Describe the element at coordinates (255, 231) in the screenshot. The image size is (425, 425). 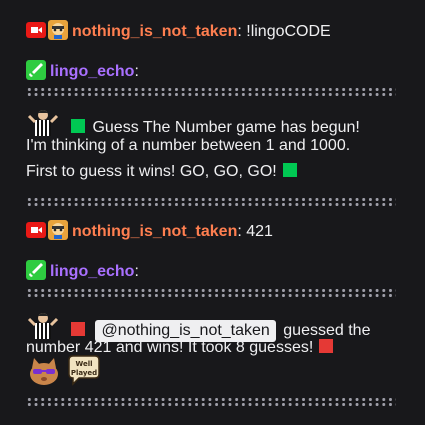
I see `message-text: : 421` at that location.